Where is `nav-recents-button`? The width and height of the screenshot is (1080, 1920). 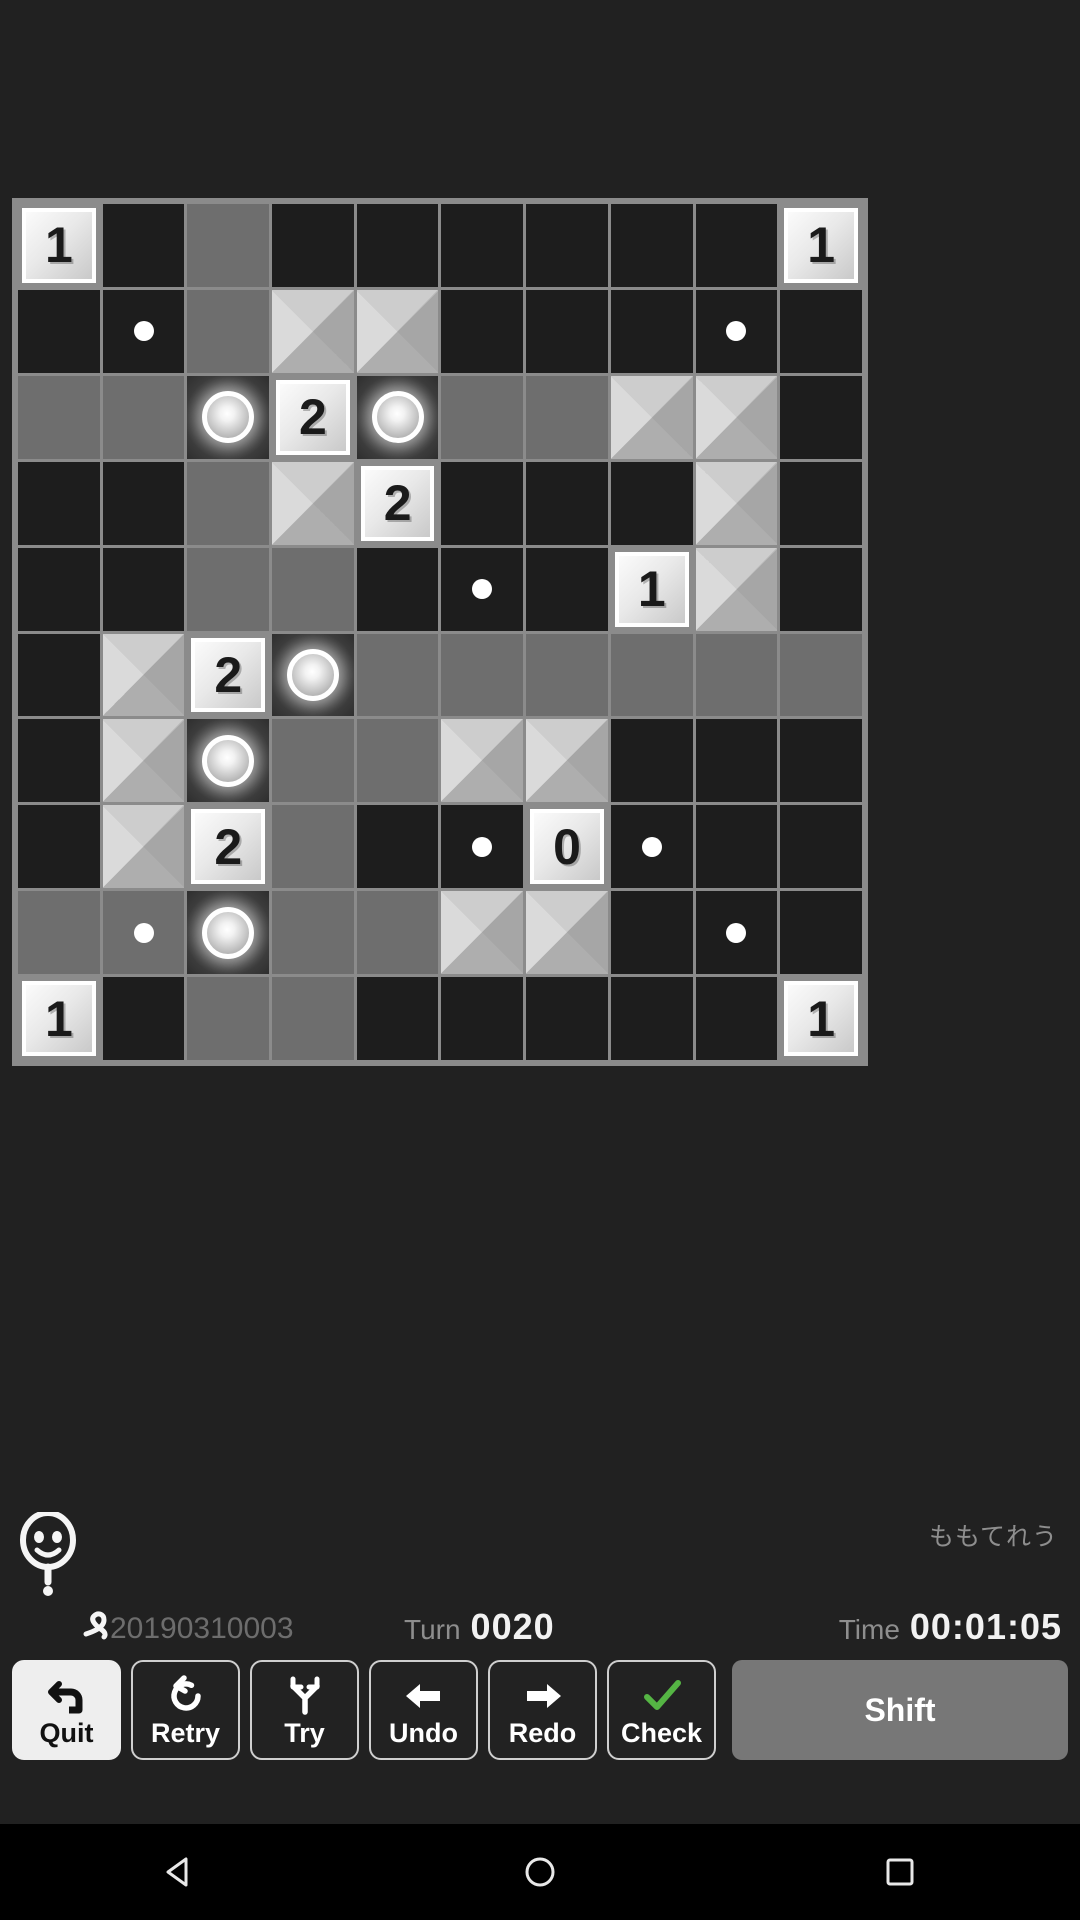
nav-recents-button is located at coordinates (900, 1872).